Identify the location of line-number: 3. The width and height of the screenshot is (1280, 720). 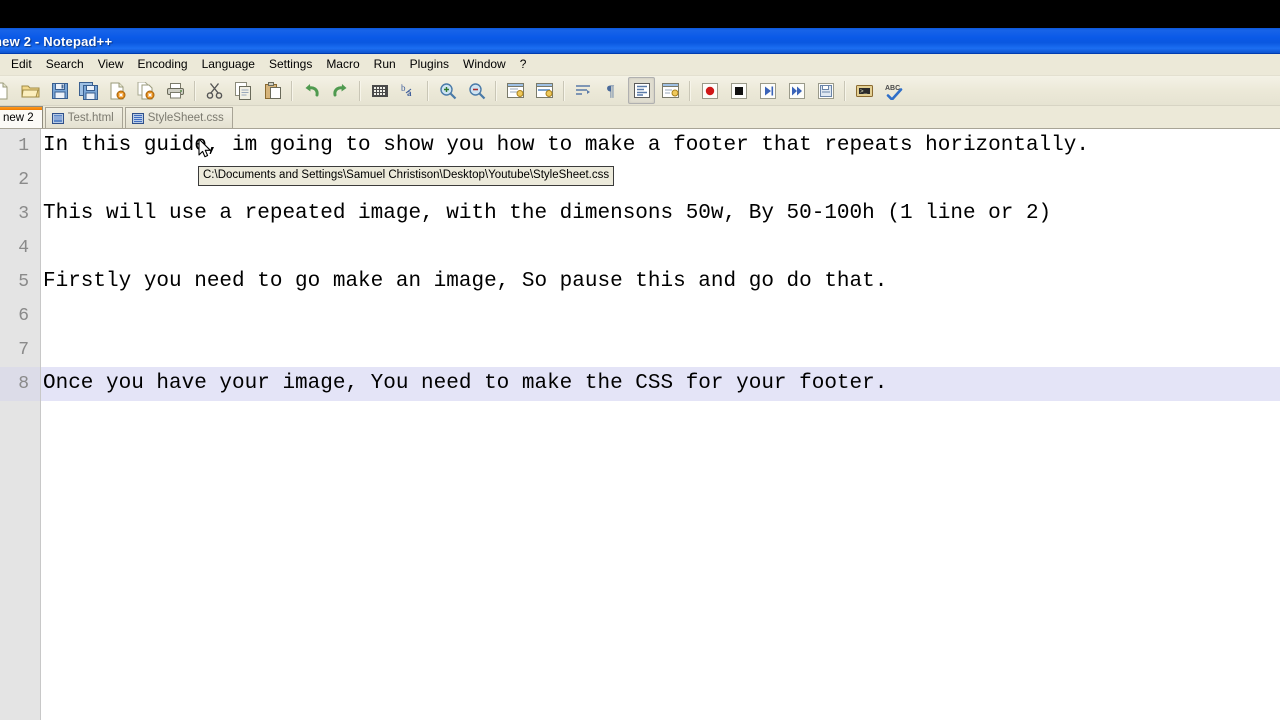
(23, 214).